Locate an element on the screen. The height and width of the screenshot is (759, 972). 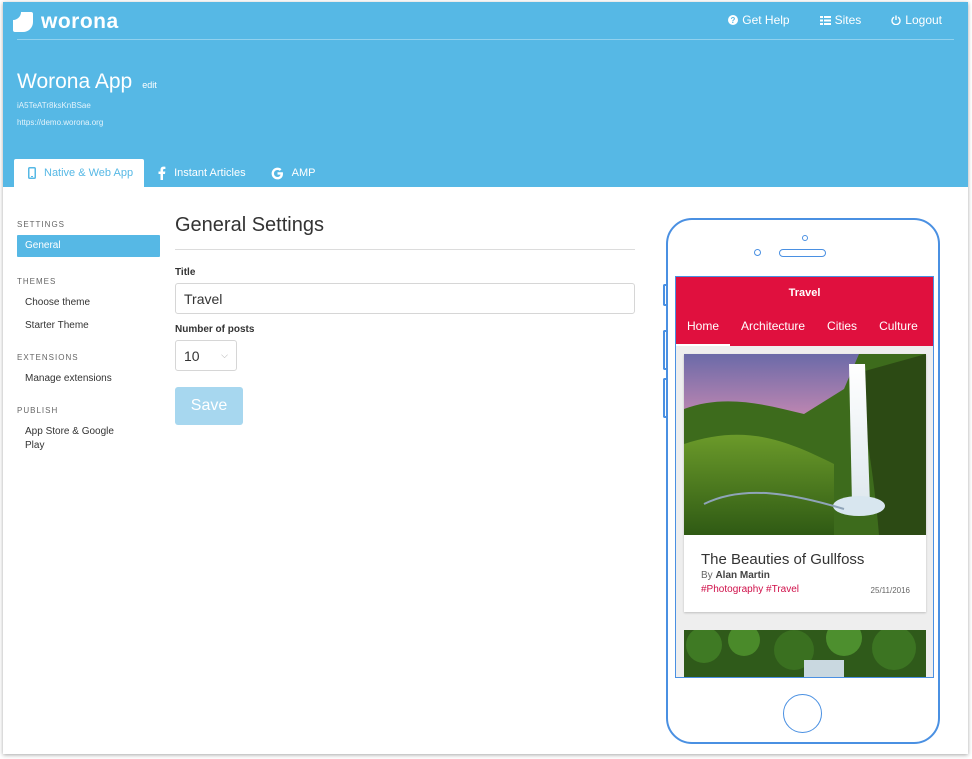
sidebar-heading-themes: THEMES is located at coordinates (37, 281).